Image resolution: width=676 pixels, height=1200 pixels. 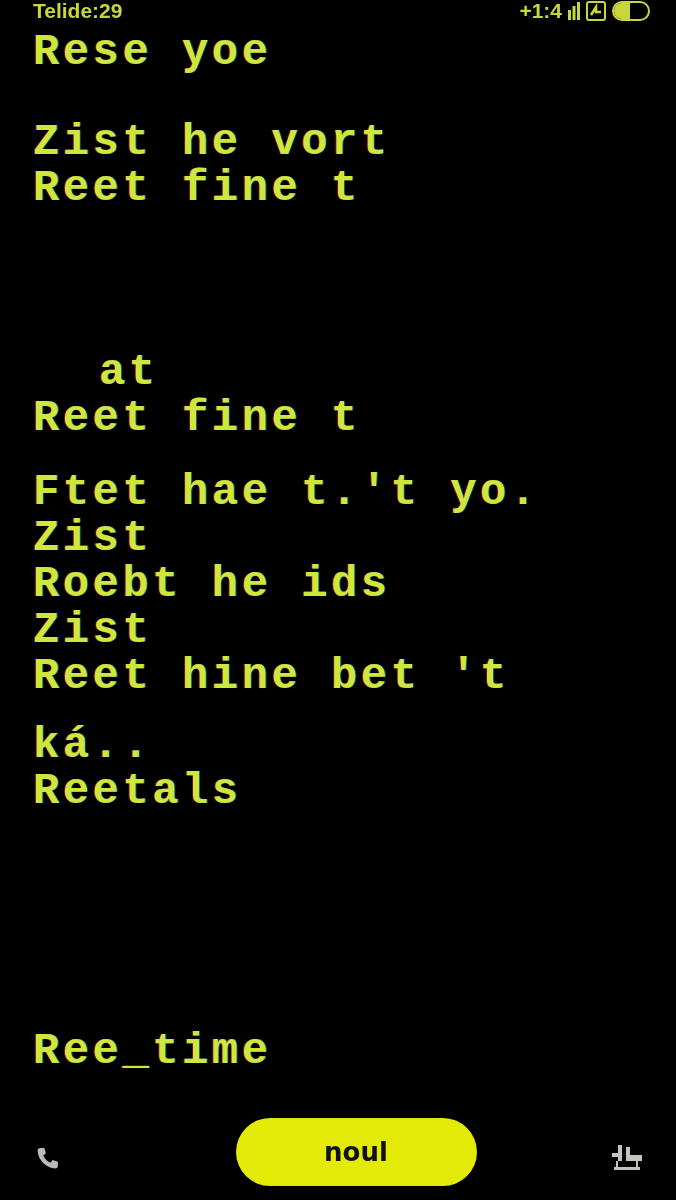 What do you see at coordinates (152, 1051) in the screenshot?
I see `terminal-line: Ree_time` at bounding box center [152, 1051].